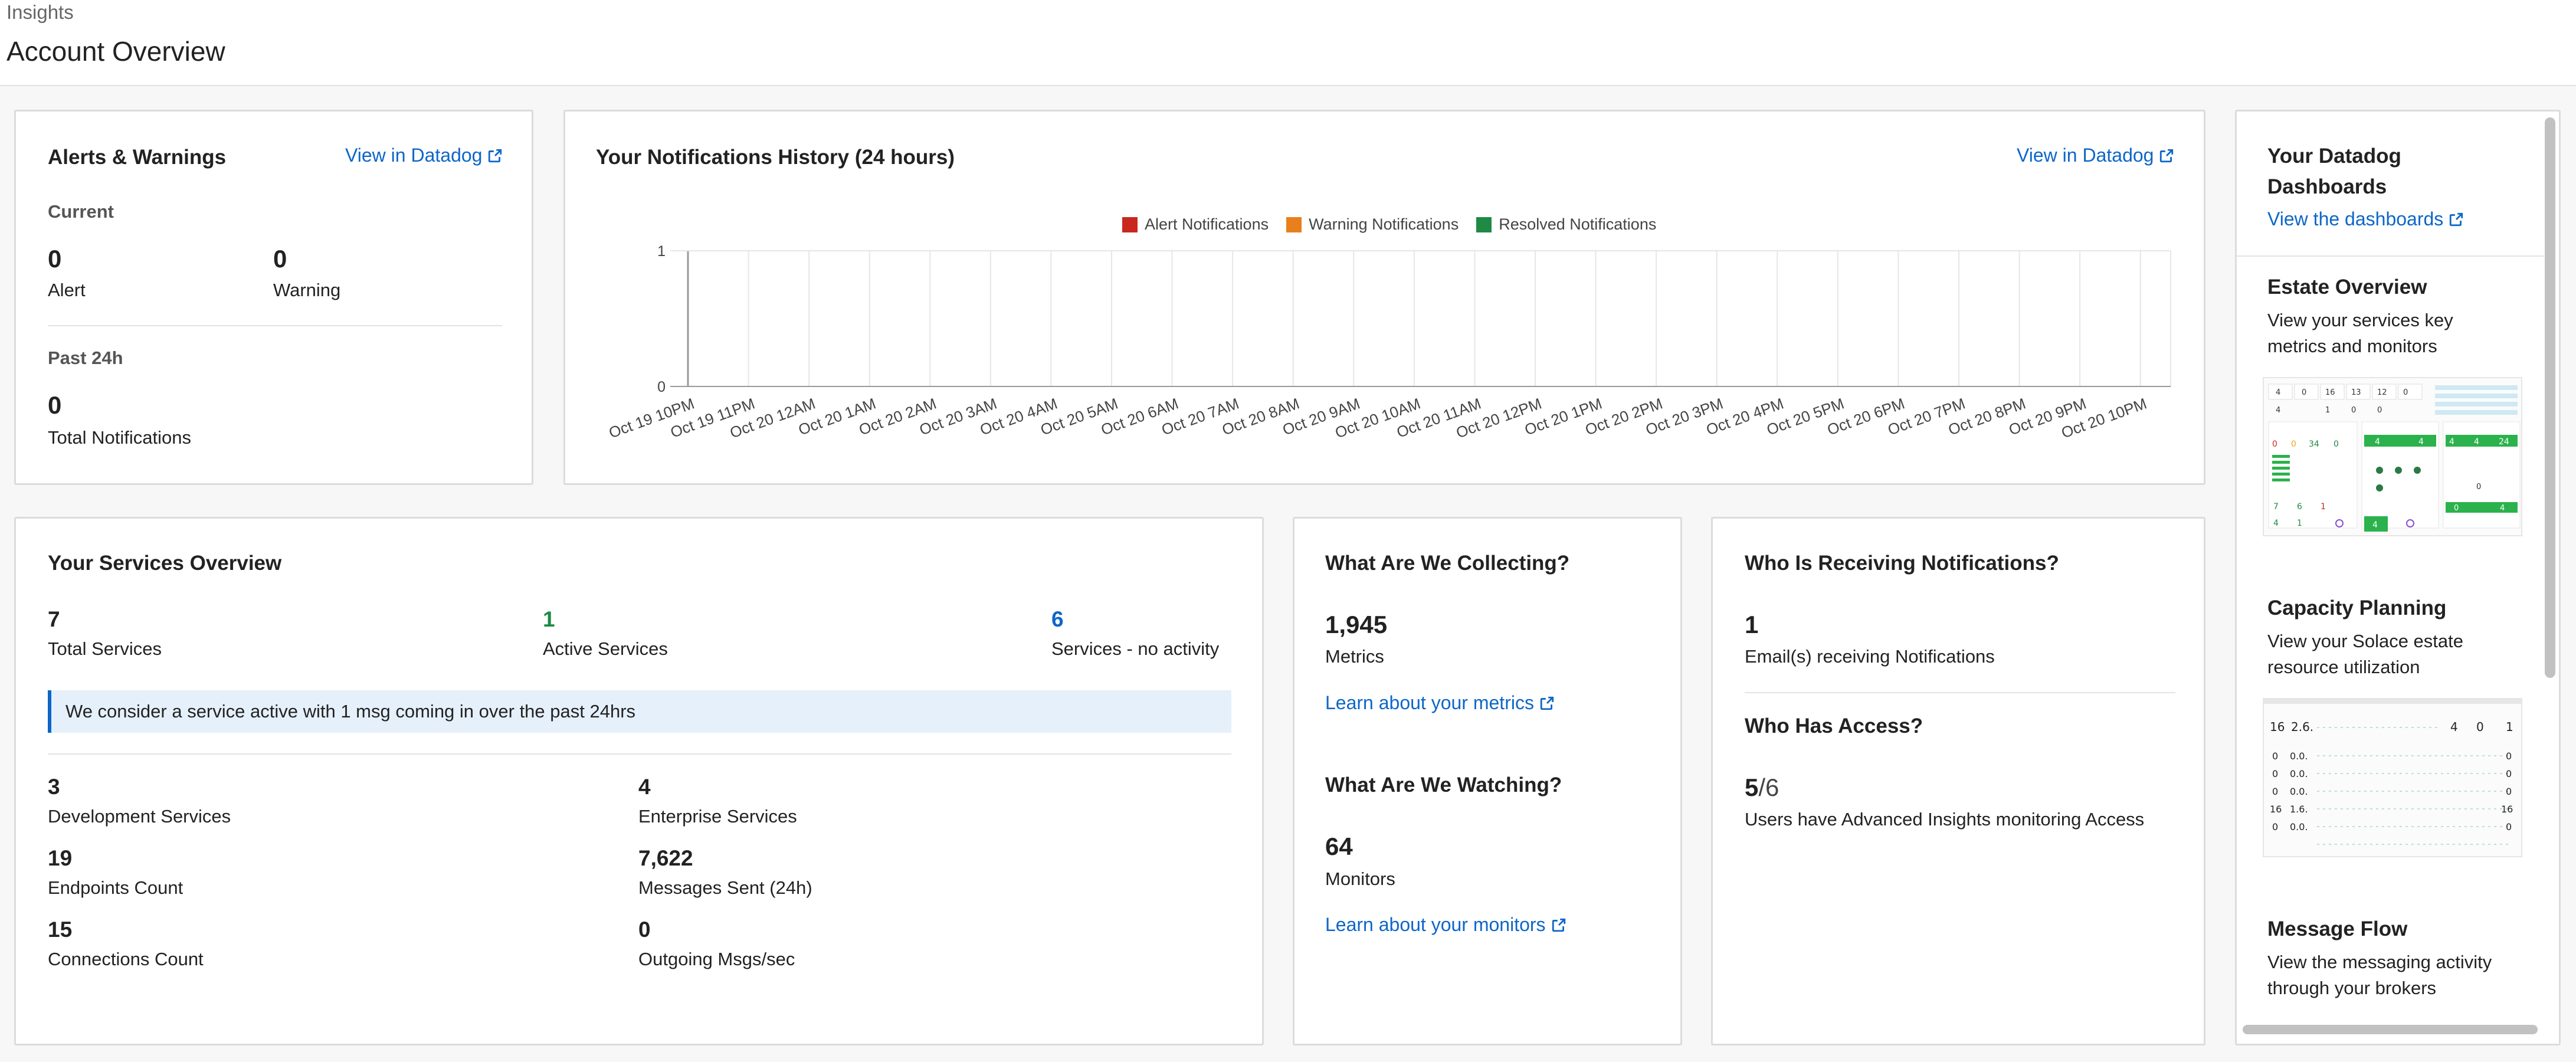 This screenshot has width=2576, height=1062. Describe the element at coordinates (712, 417) in the screenshot. I see `chart-x-tick-label: Oct 19 11PM` at that location.